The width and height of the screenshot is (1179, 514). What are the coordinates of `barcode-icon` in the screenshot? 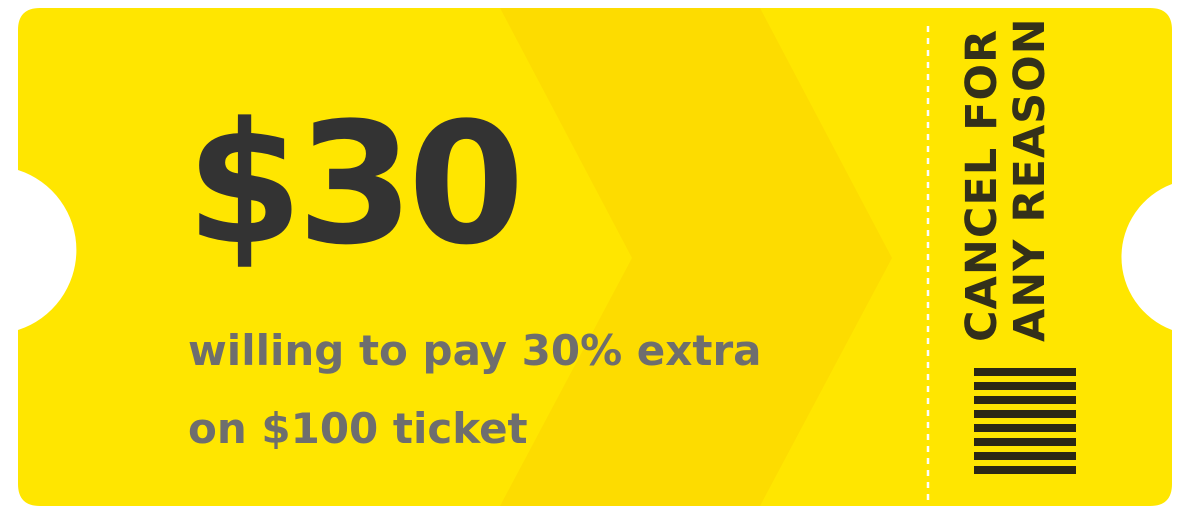 It's located at (1025, 424).